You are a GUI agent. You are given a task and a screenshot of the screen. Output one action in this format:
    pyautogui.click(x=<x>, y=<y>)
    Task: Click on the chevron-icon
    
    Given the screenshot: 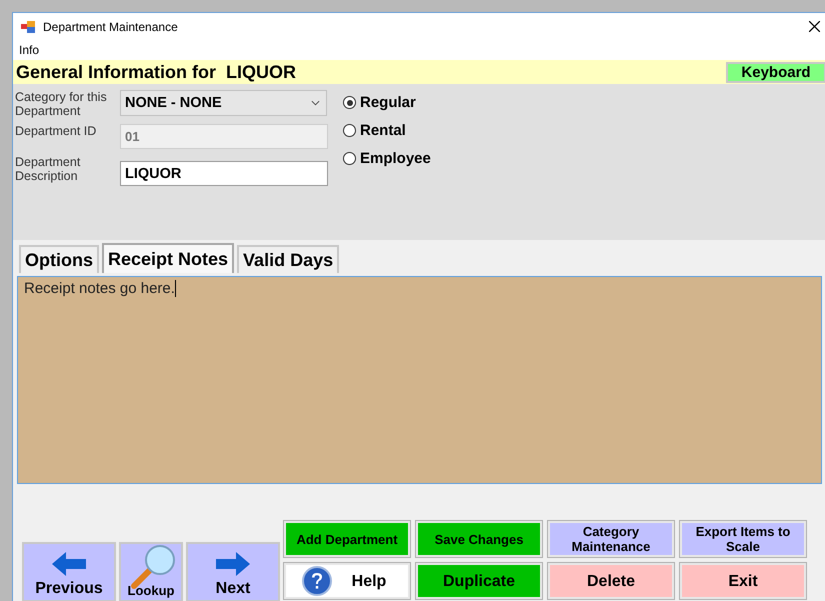 What is the action you would take?
    pyautogui.click(x=315, y=103)
    